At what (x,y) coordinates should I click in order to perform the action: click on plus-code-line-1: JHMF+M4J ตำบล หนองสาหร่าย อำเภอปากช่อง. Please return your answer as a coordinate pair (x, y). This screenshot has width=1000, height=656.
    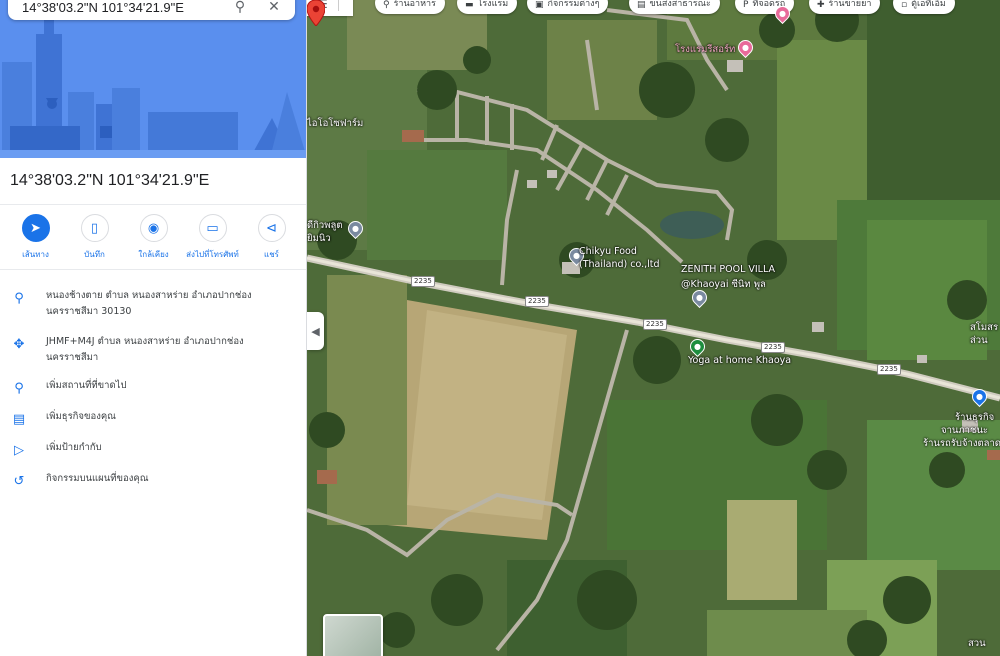
    Looking at the image, I should click on (145, 341).